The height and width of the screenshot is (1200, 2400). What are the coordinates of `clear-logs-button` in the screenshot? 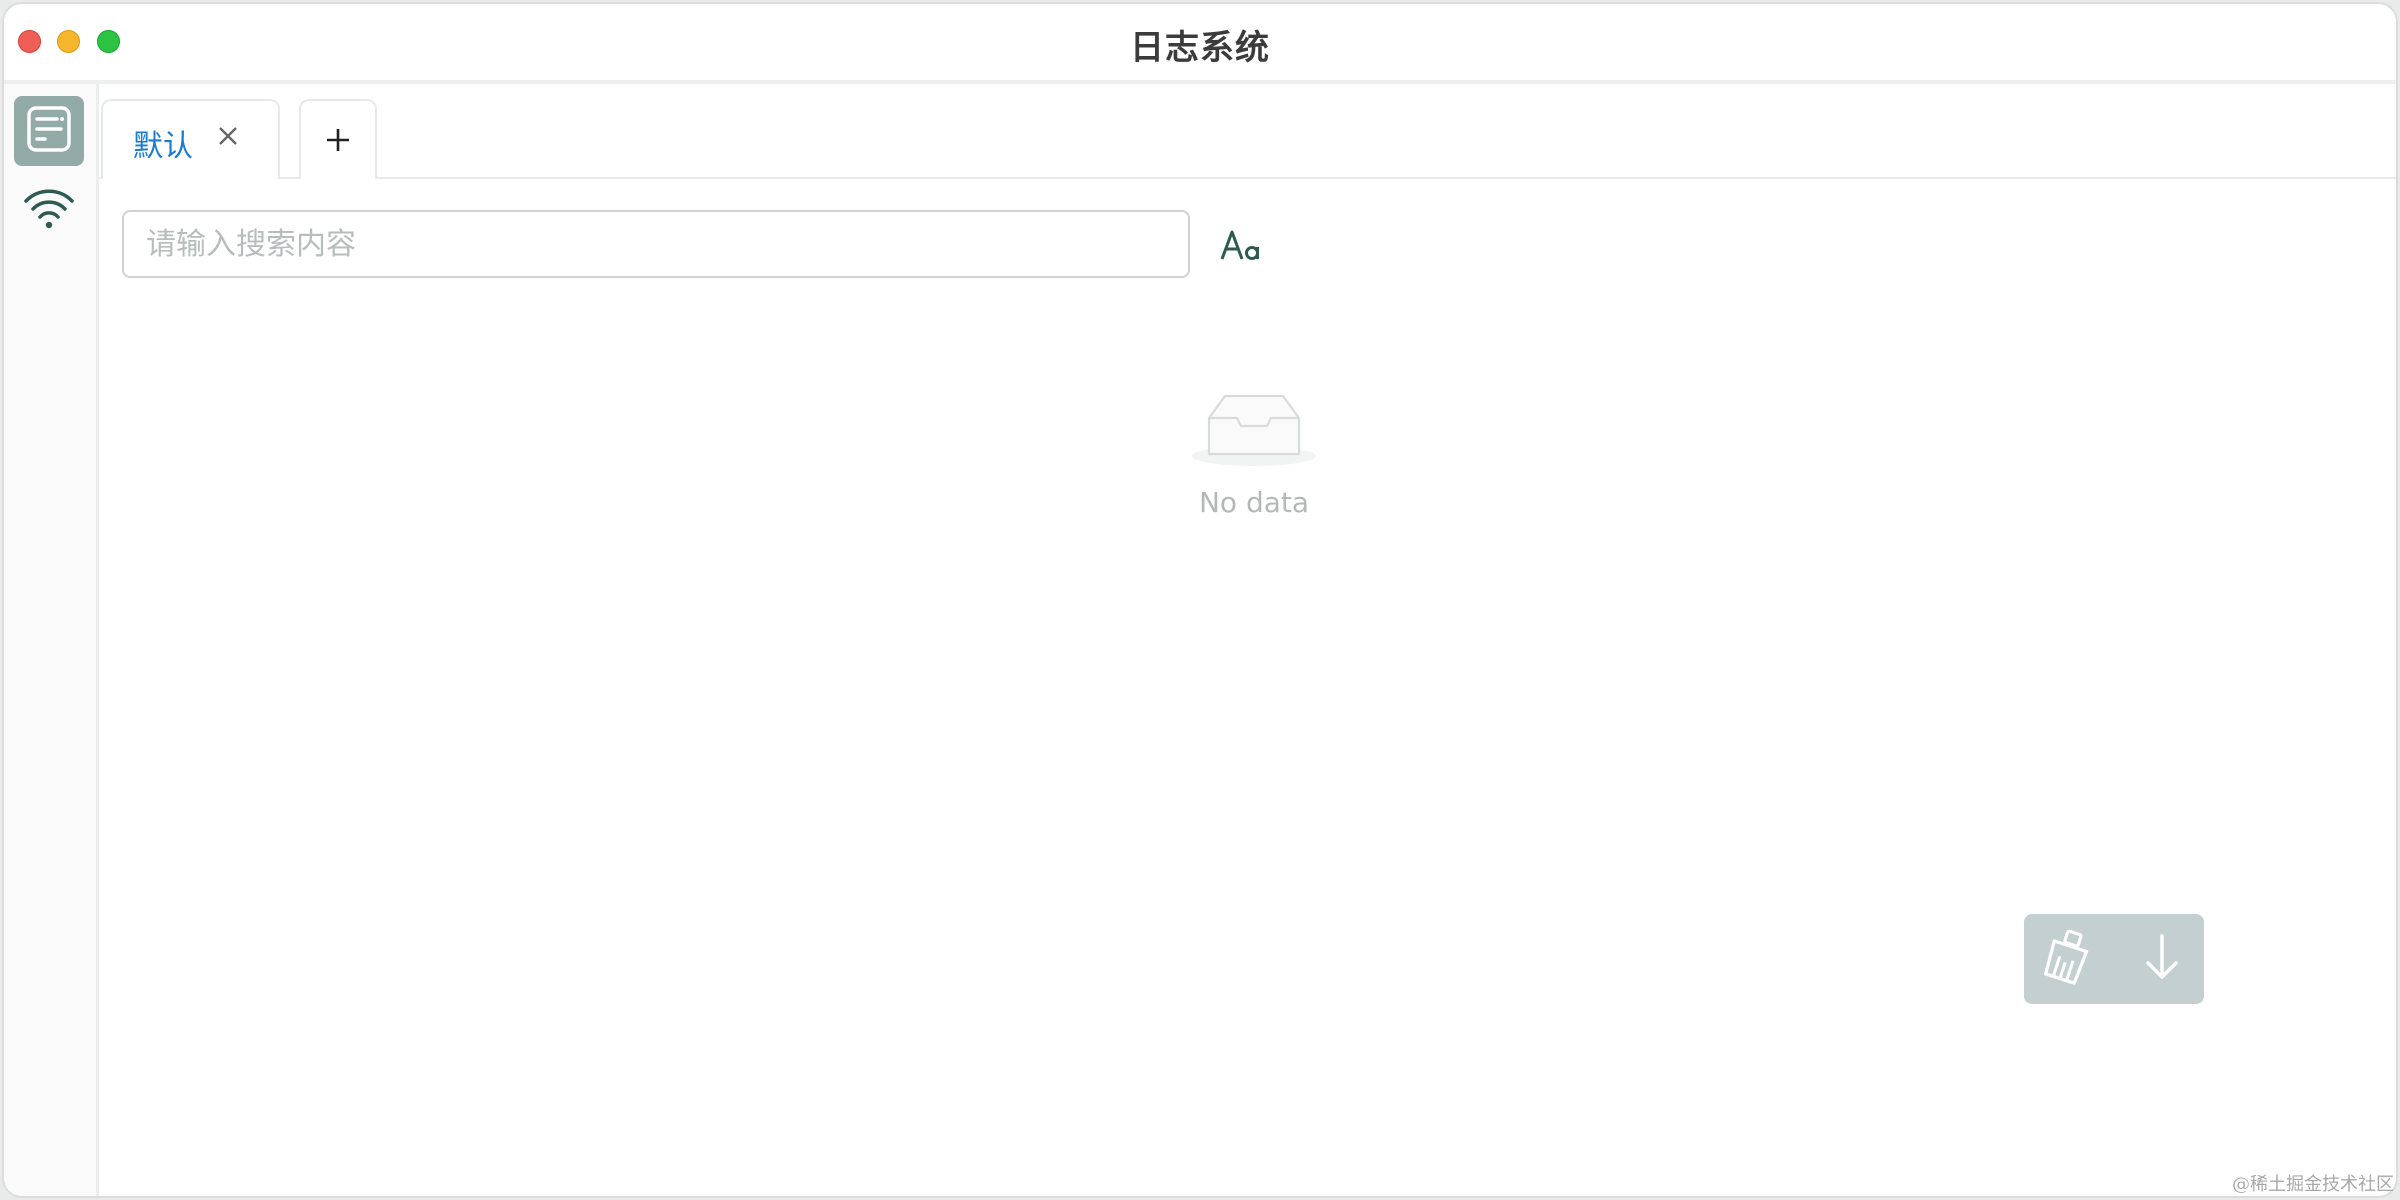 It's located at (2068, 959).